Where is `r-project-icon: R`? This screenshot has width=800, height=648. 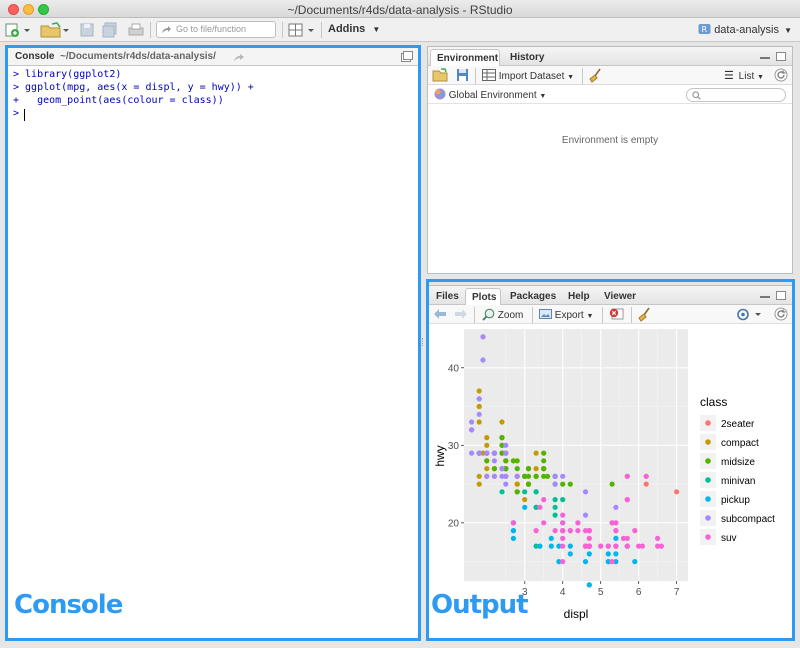
r-project-icon: R is located at coordinates (704, 29).